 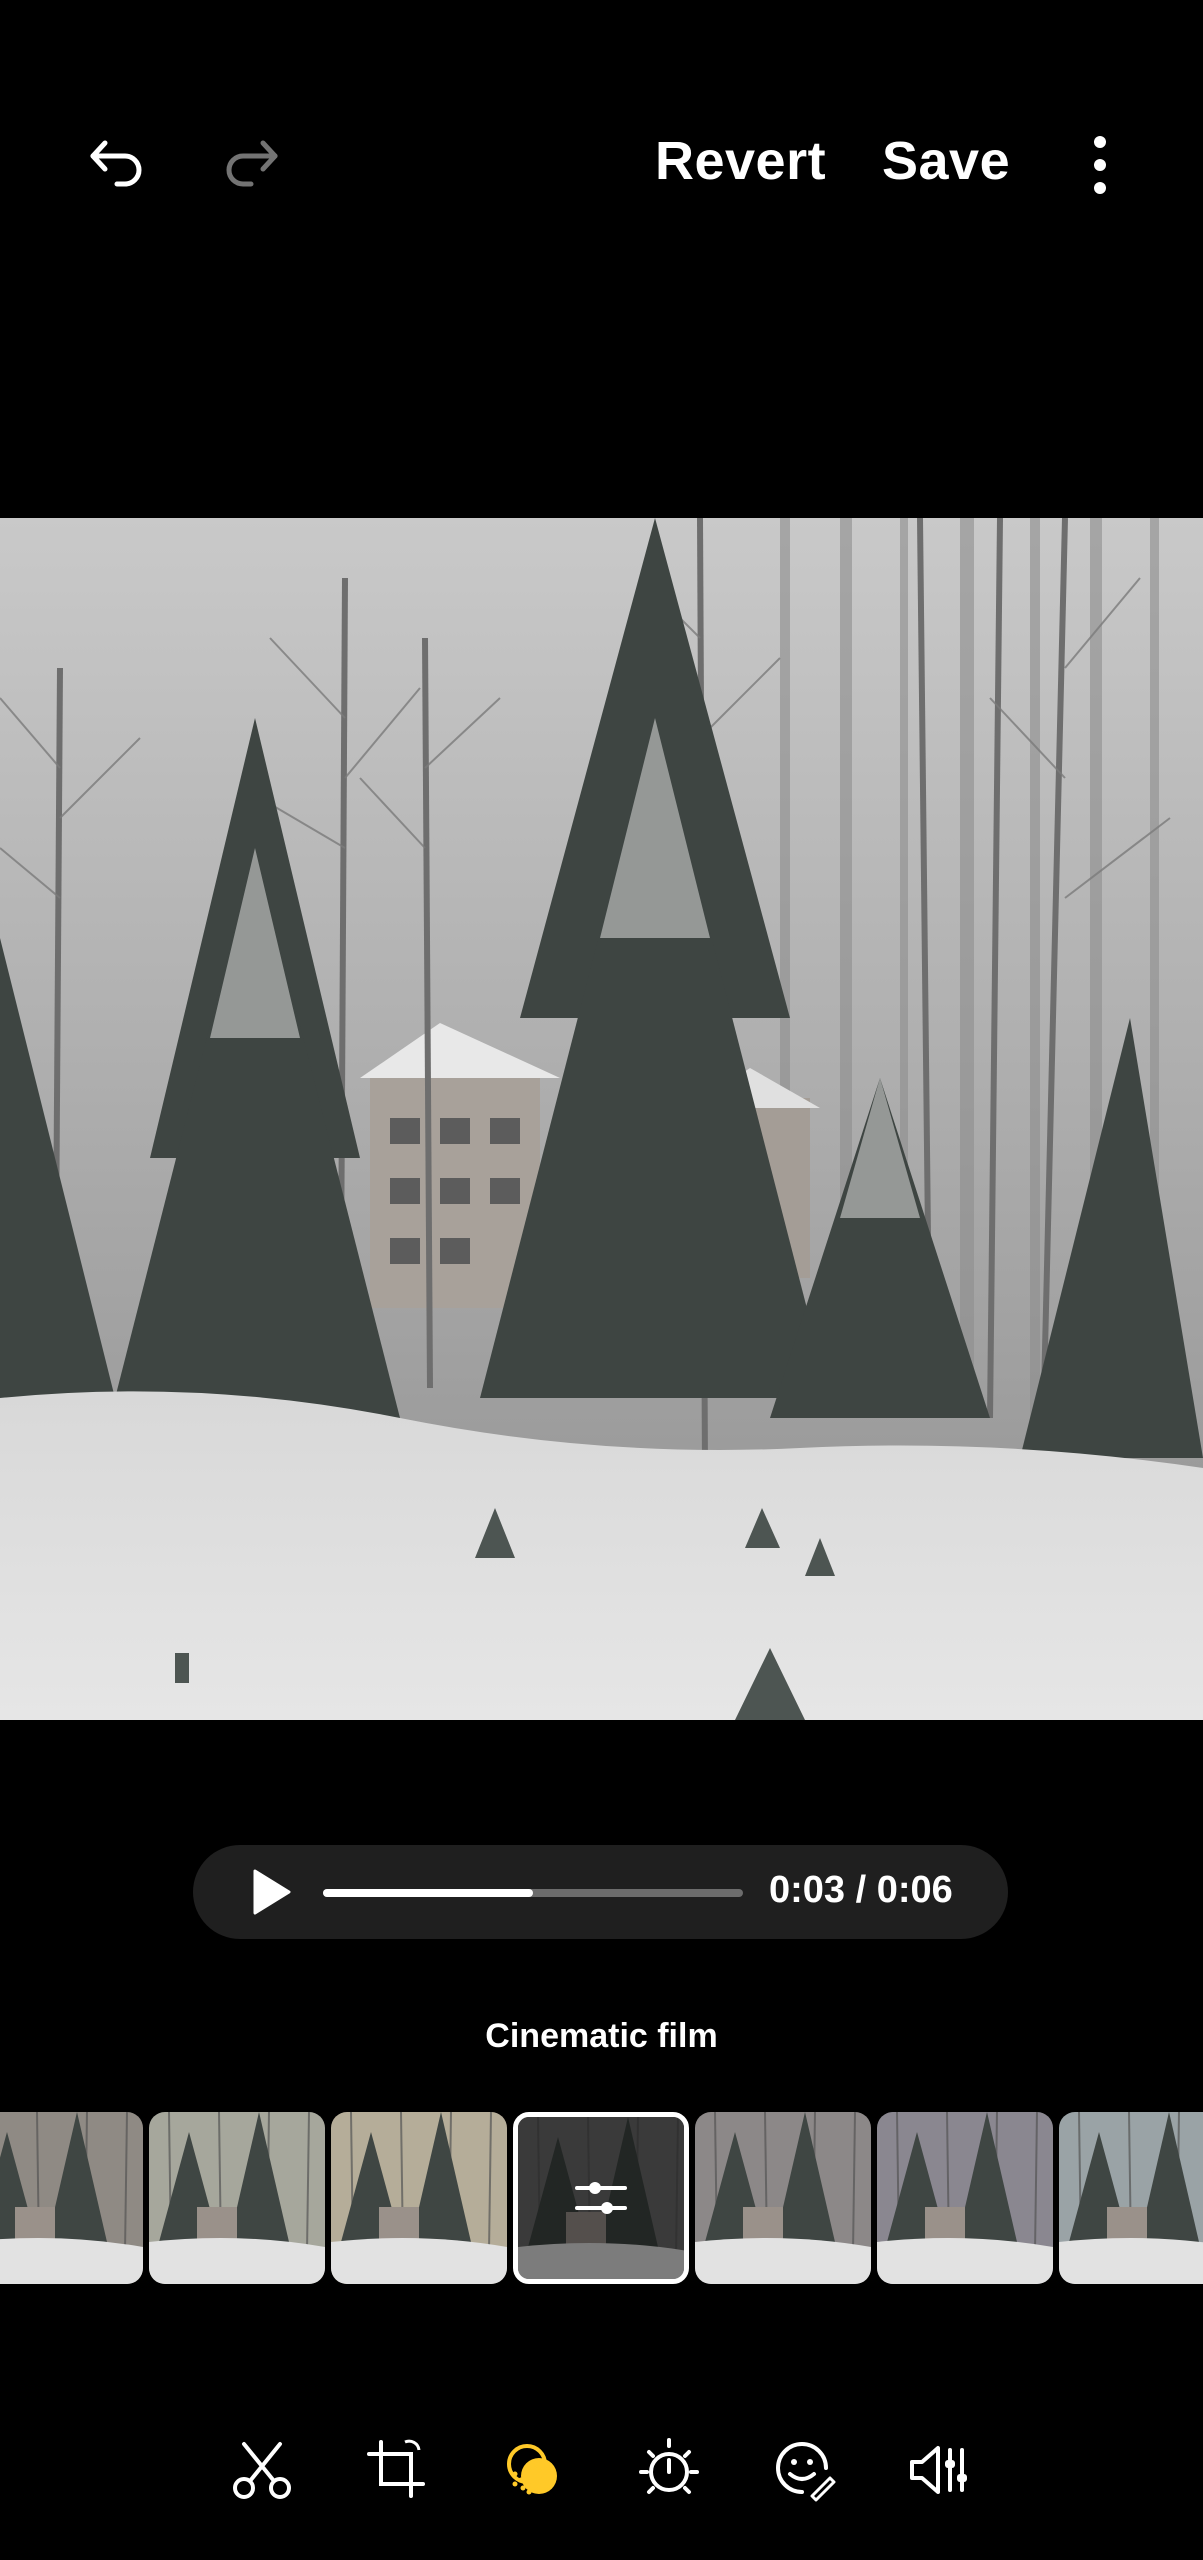 I want to click on video-player-controls: 0:03 / 0:06, so click(x=600, y=1892).